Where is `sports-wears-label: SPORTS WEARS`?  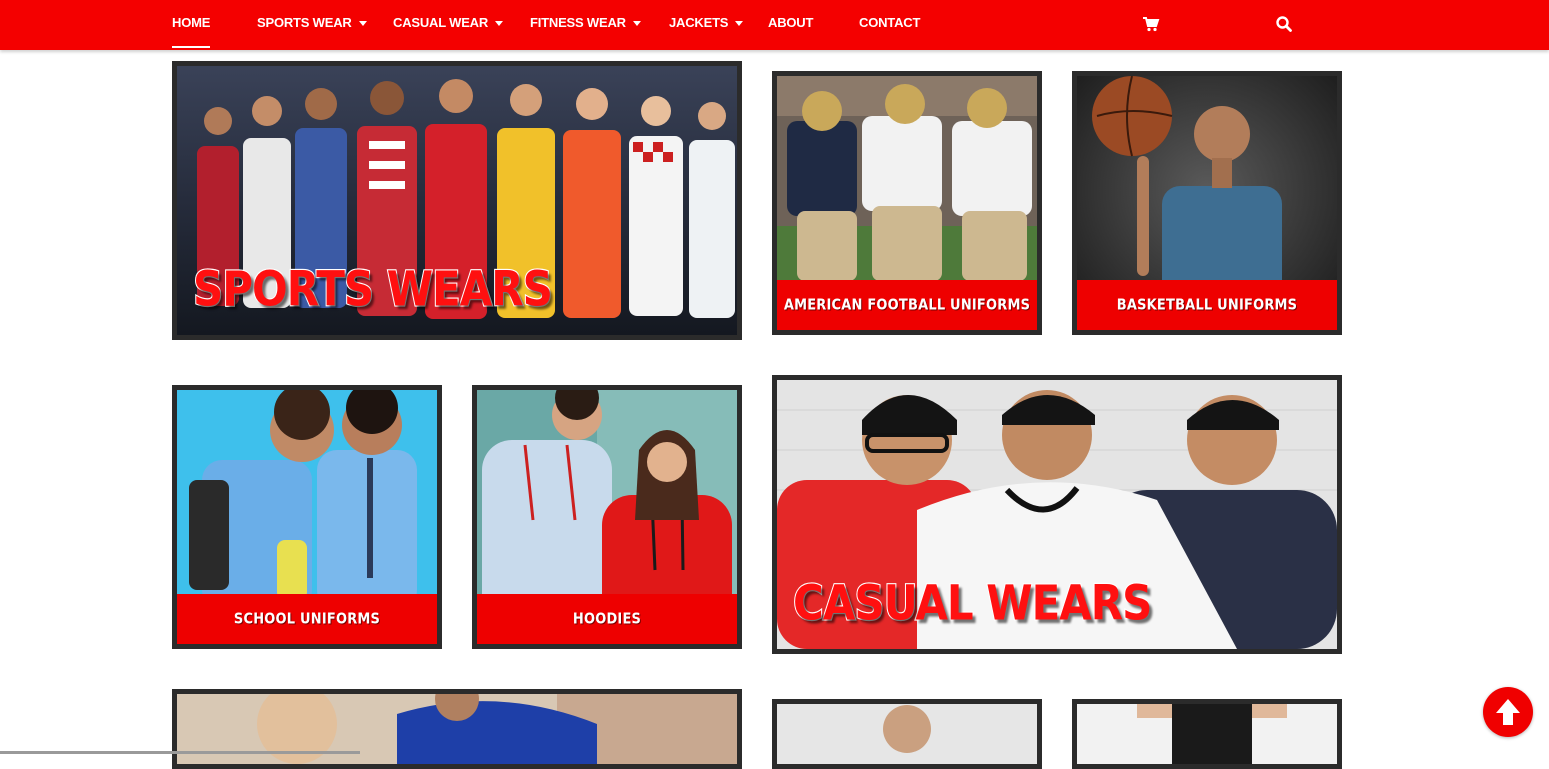
sports-wears-label: SPORTS WEARS is located at coordinates (373, 288).